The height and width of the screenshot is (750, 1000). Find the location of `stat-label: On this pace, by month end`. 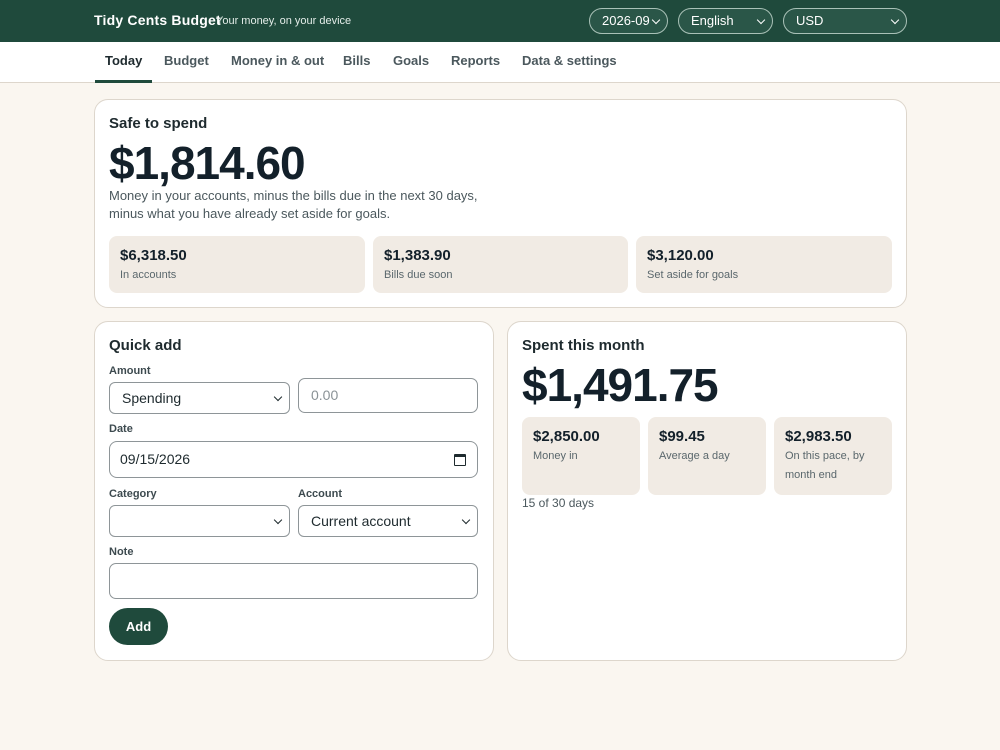

stat-label: On this pace, by month end is located at coordinates (825, 466).